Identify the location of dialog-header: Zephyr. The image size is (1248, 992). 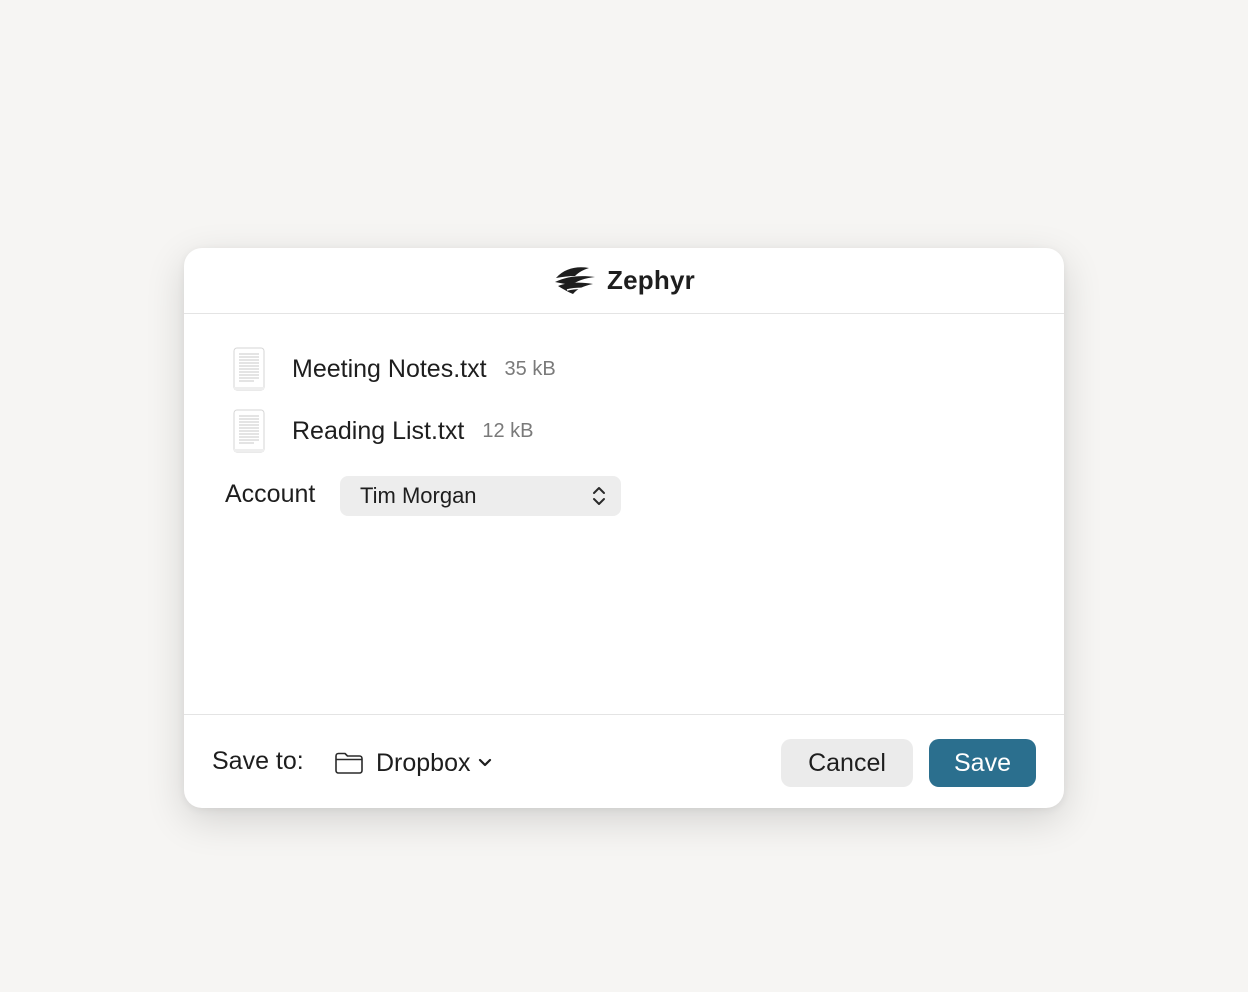
(624, 281).